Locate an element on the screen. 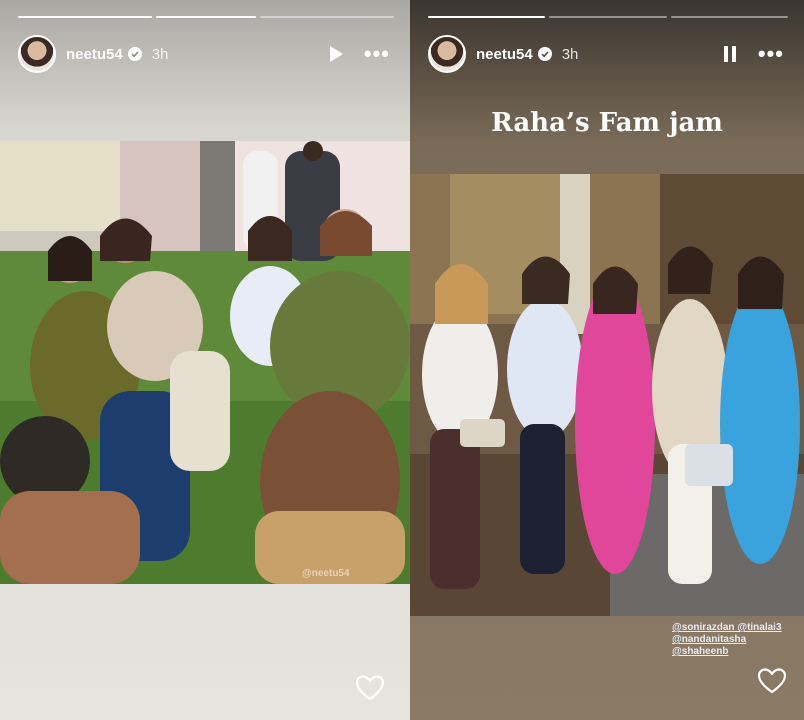 This screenshot has height=720, width=804. pause-icon is located at coordinates (730, 54).